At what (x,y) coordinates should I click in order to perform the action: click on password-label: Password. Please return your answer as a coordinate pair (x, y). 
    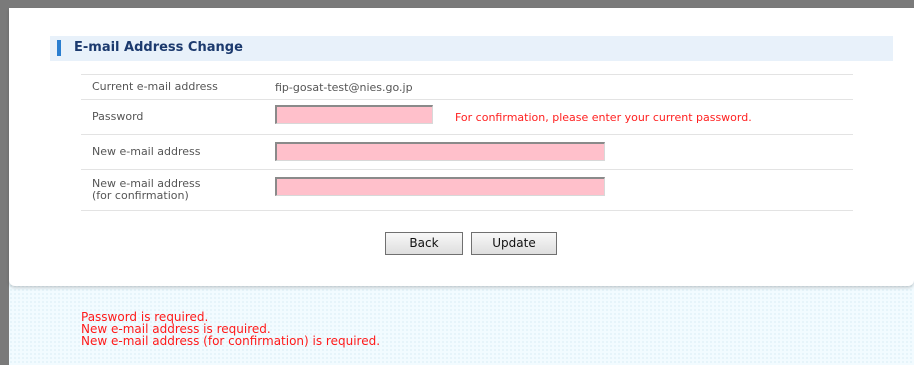
    Looking at the image, I should click on (118, 116).